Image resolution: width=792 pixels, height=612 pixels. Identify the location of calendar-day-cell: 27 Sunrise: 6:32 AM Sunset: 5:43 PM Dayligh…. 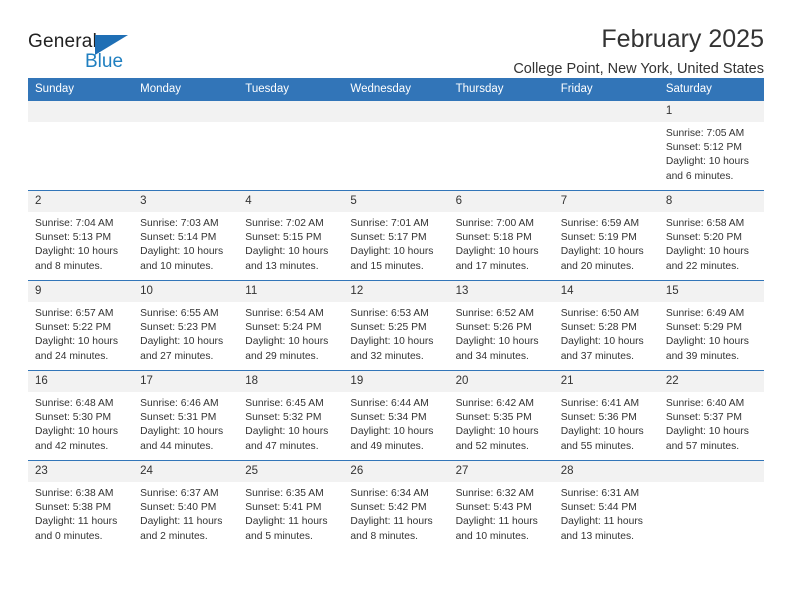
(501, 504).